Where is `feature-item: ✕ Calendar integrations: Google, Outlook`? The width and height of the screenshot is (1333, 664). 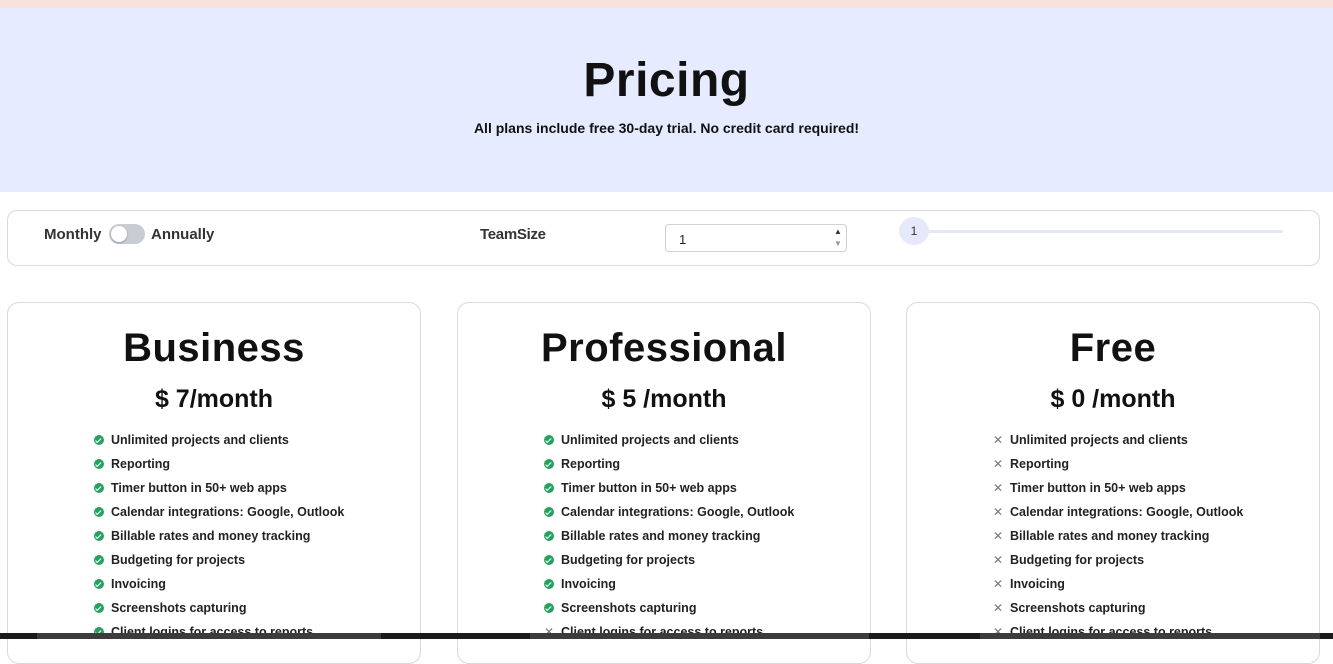
feature-item: ✕ Calendar integrations: Google, Outlook is located at coordinates (1118, 515).